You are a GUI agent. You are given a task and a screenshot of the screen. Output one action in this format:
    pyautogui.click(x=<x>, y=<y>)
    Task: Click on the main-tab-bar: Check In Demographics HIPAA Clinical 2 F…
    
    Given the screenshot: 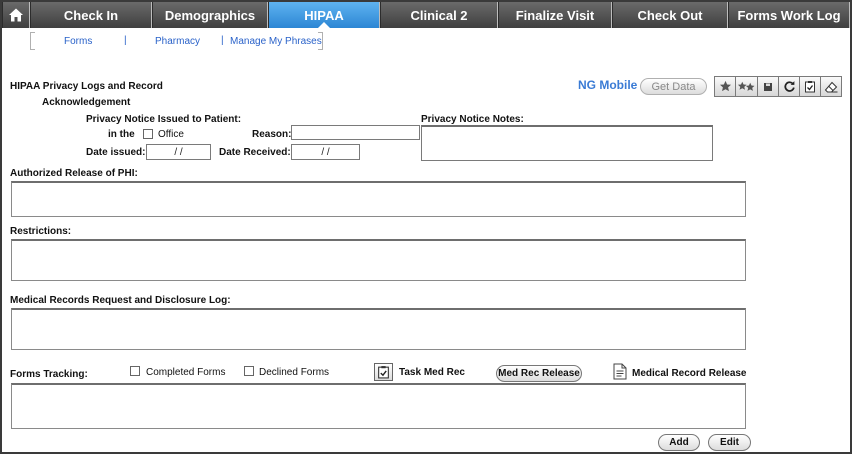 What is the action you would take?
    pyautogui.click(x=426, y=15)
    